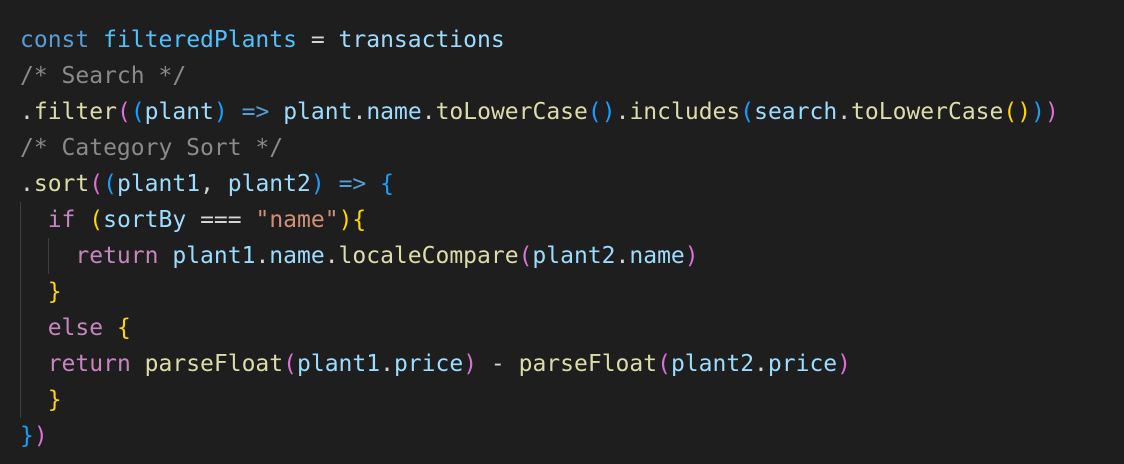 This screenshot has width=1124, height=464. I want to click on code-token: filteredPlants, so click(200, 40).